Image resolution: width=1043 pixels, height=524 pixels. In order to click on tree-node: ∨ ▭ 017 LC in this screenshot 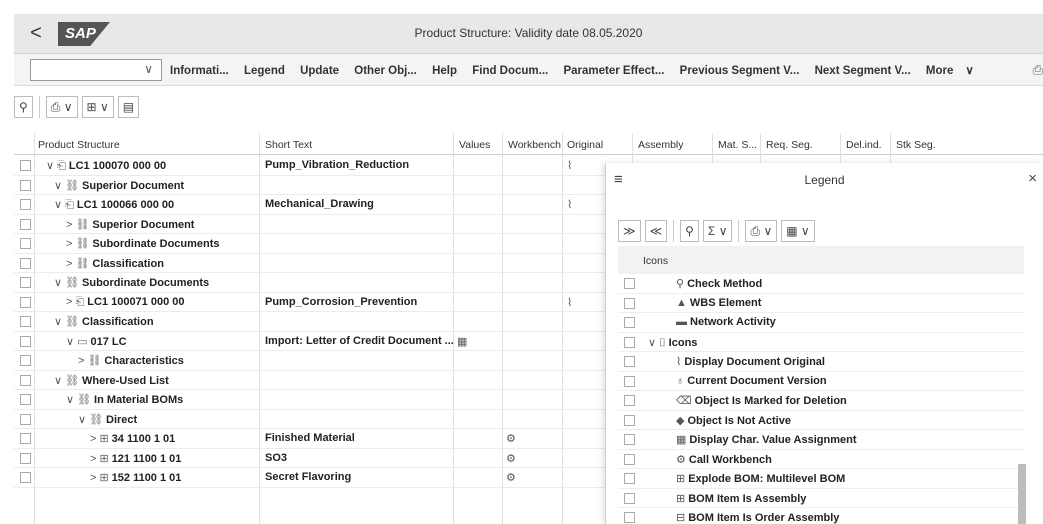, I will do `click(96, 341)`.